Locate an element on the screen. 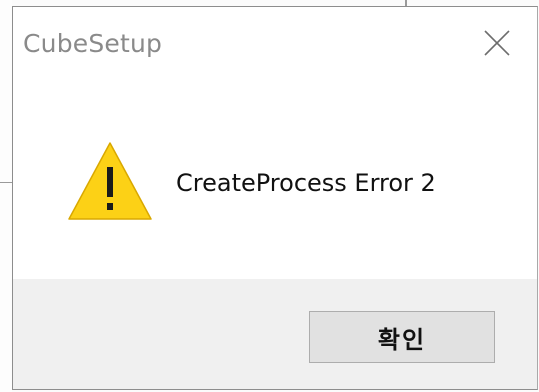 The image size is (539, 392). background-window-edge is located at coordinates (6, 196).